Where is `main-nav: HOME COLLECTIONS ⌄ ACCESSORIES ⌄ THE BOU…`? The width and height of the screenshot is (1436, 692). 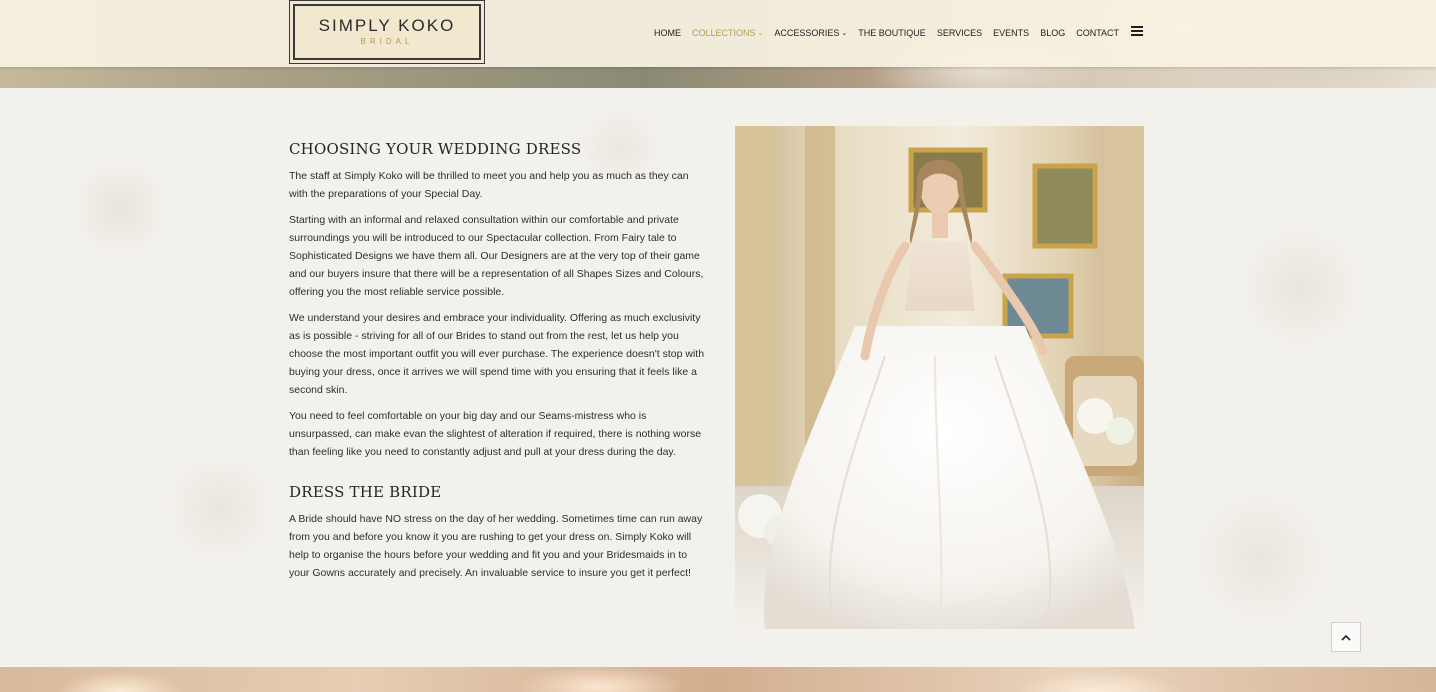
main-nav: HOME COLLECTIONS ⌄ ACCESSORIES ⌄ THE BOU… is located at coordinates (892, 33).